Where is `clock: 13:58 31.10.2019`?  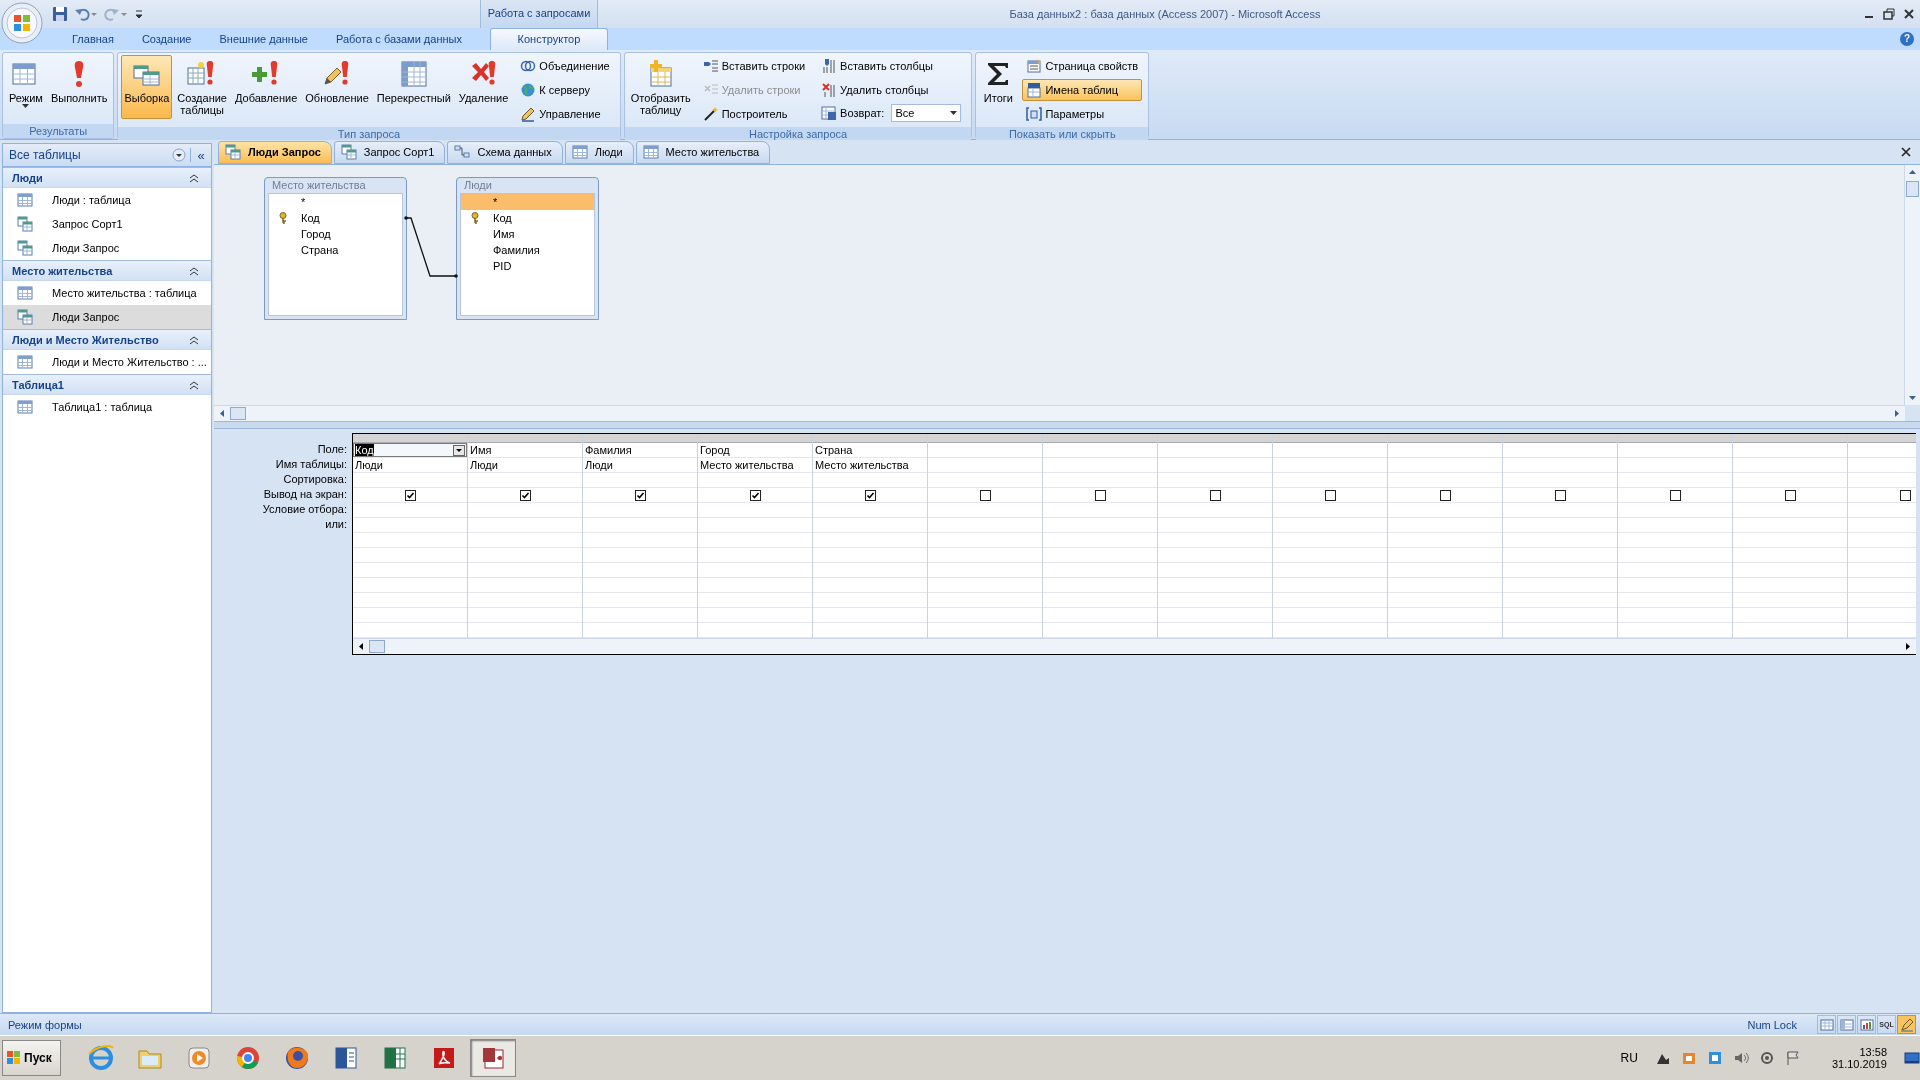
clock: 13:58 31.10.2019 is located at coordinates (1859, 1058).